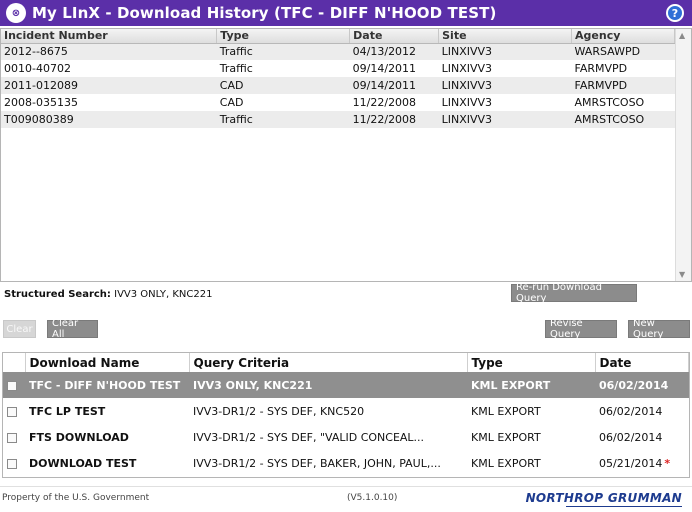 This screenshot has height=512, width=692. What do you see at coordinates (635, 463) in the screenshot?
I see `download-date: 05/21/2014 *` at bounding box center [635, 463].